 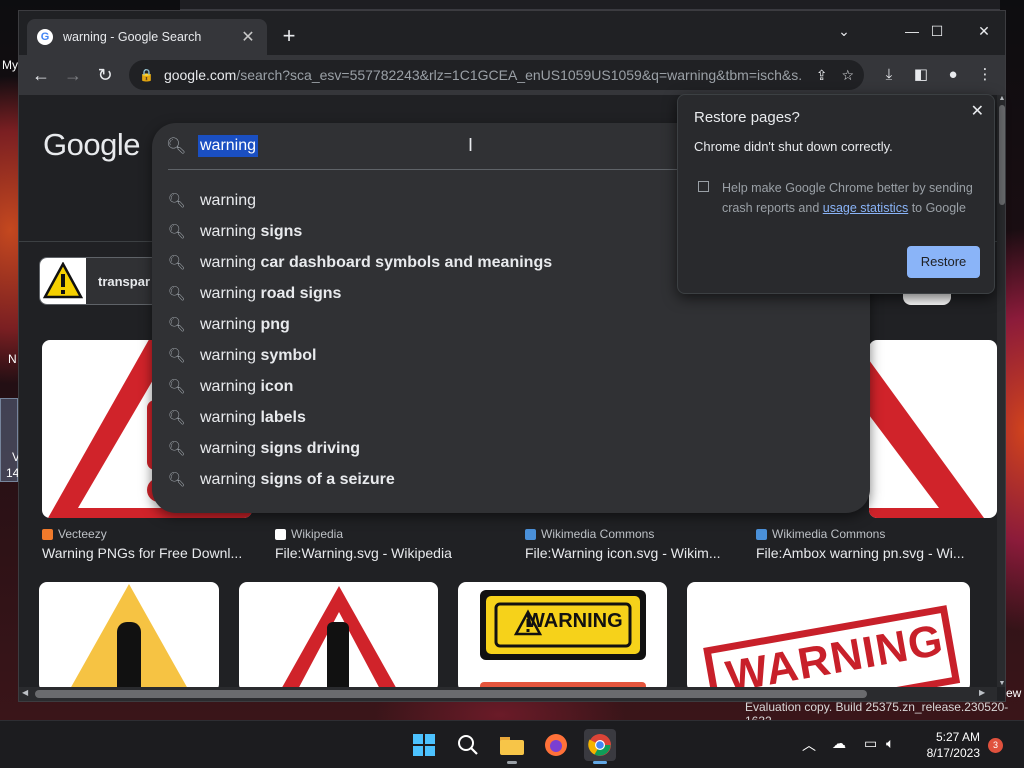 I want to click on suggestion-text: warning icon, so click(x=247, y=386).